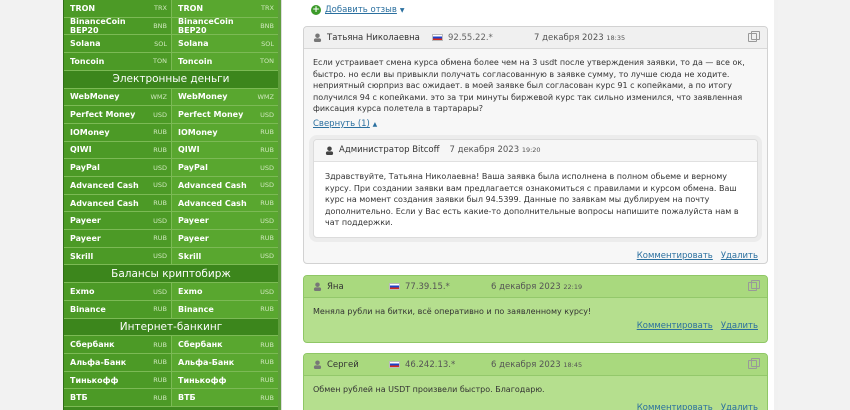 The image size is (850, 410). What do you see at coordinates (224, 345) in the screenshot?
I see `get-currency-item: Сбербанк RUB` at bounding box center [224, 345].